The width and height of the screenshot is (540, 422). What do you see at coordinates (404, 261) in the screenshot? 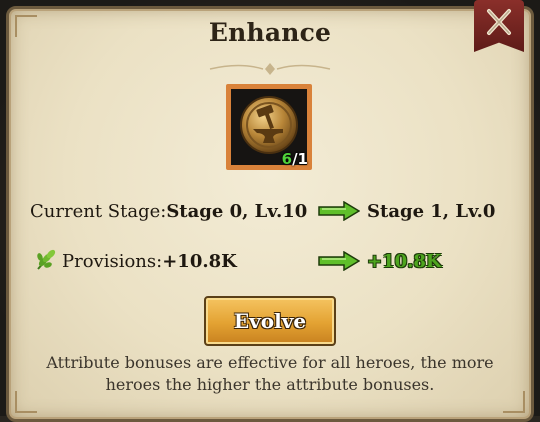
I see `provisions-next-value: +10.8K` at bounding box center [404, 261].